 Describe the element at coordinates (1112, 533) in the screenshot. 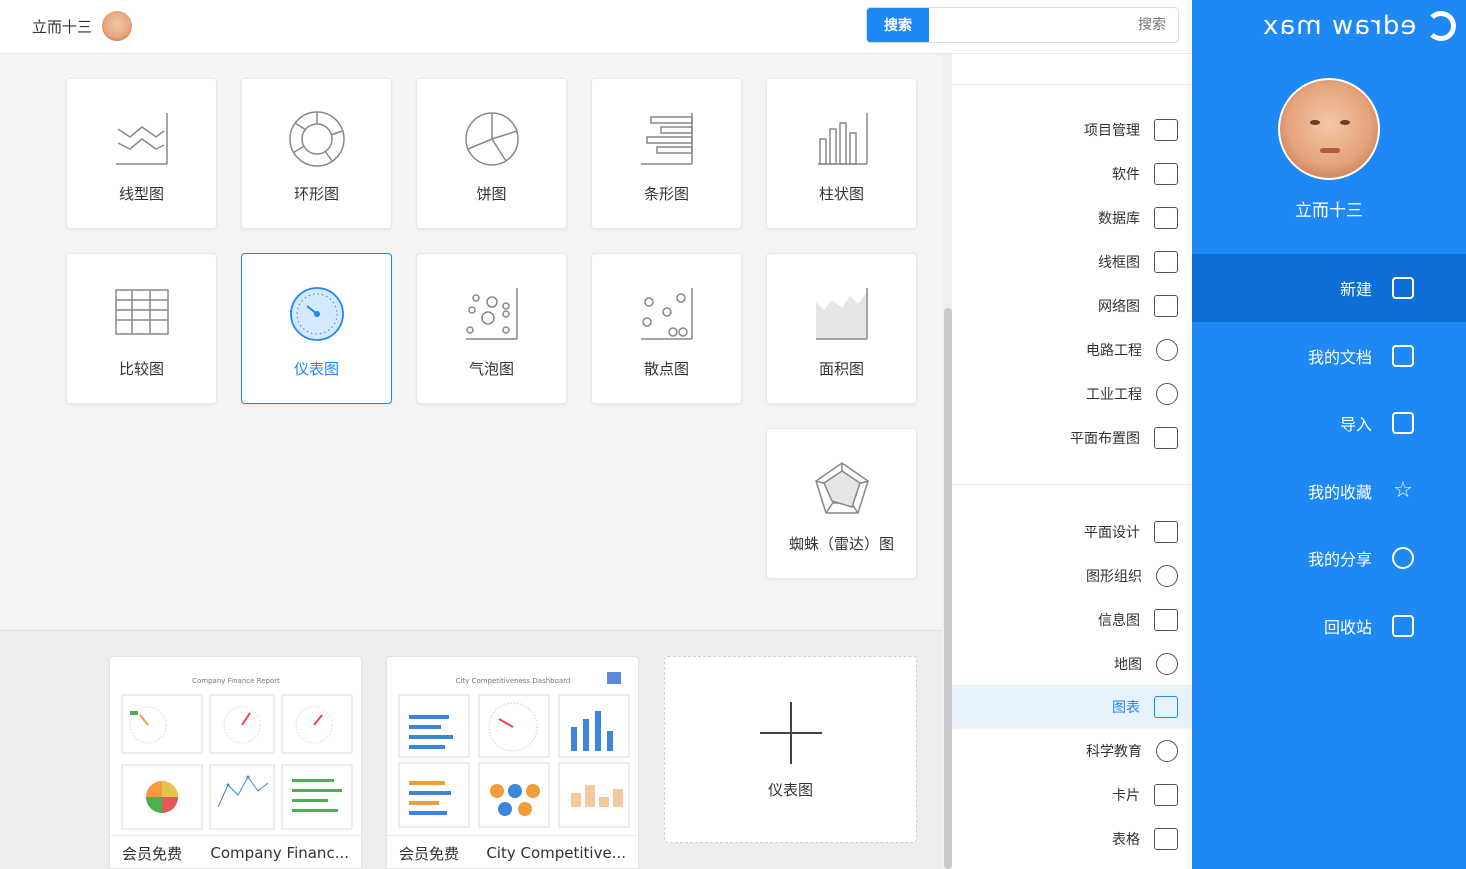

I see `category-label: 平面设计` at that location.